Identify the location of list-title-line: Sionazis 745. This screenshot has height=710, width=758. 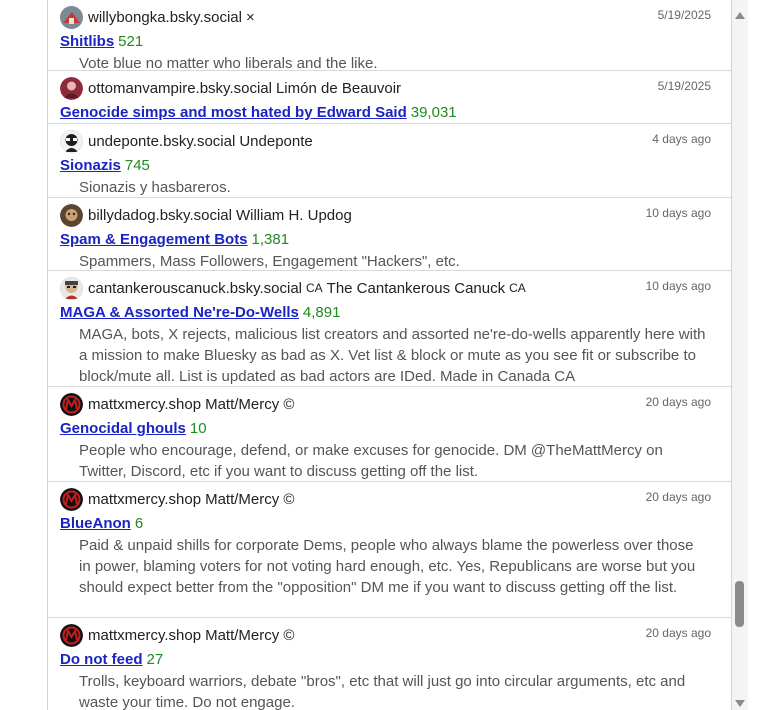
(389, 166).